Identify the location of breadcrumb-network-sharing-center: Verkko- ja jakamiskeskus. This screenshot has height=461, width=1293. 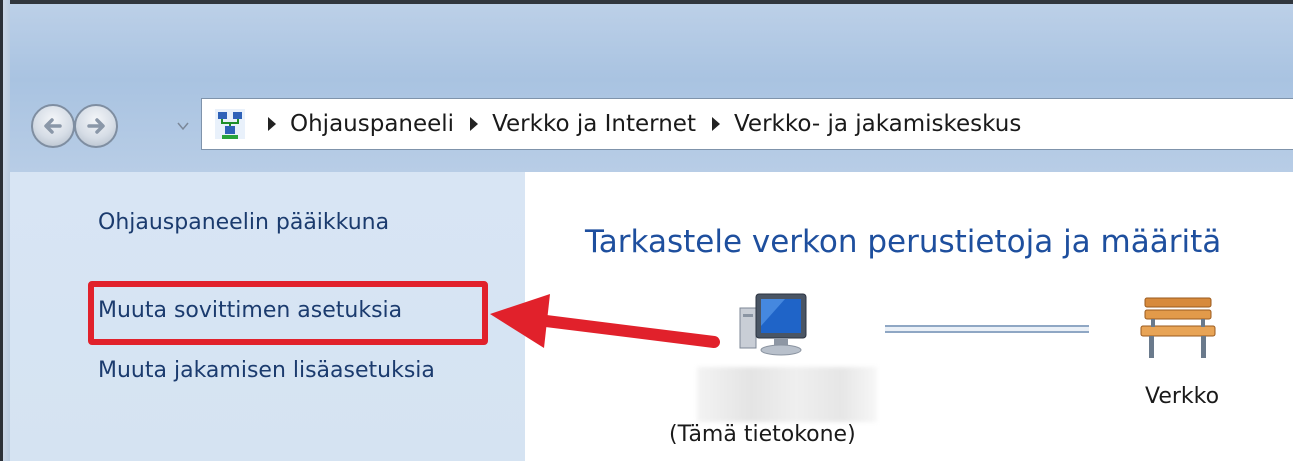
(877, 124).